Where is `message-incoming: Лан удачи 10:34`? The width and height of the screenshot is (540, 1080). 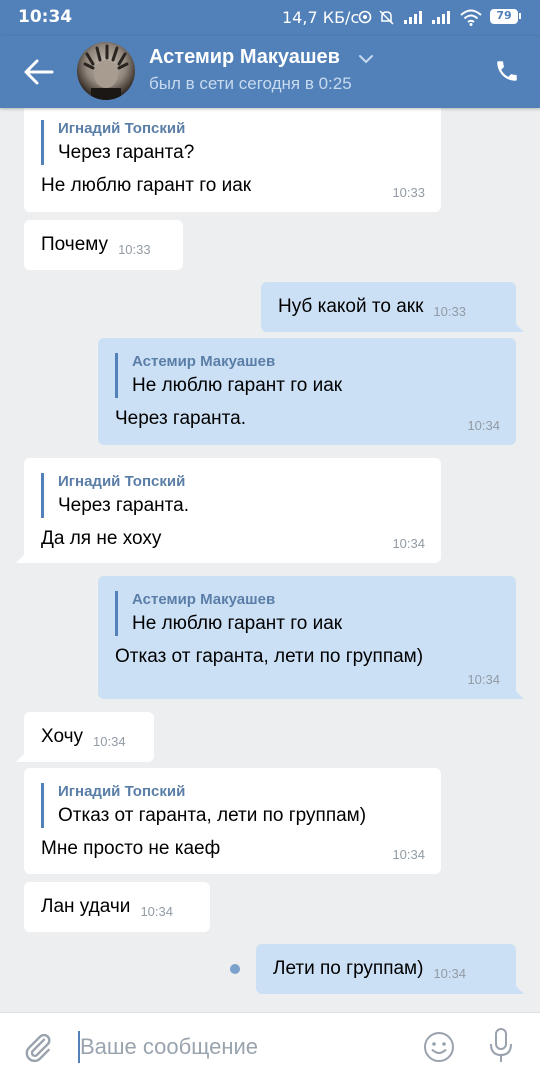
message-incoming: Лан удачи 10:34 is located at coordinates (117, 907).